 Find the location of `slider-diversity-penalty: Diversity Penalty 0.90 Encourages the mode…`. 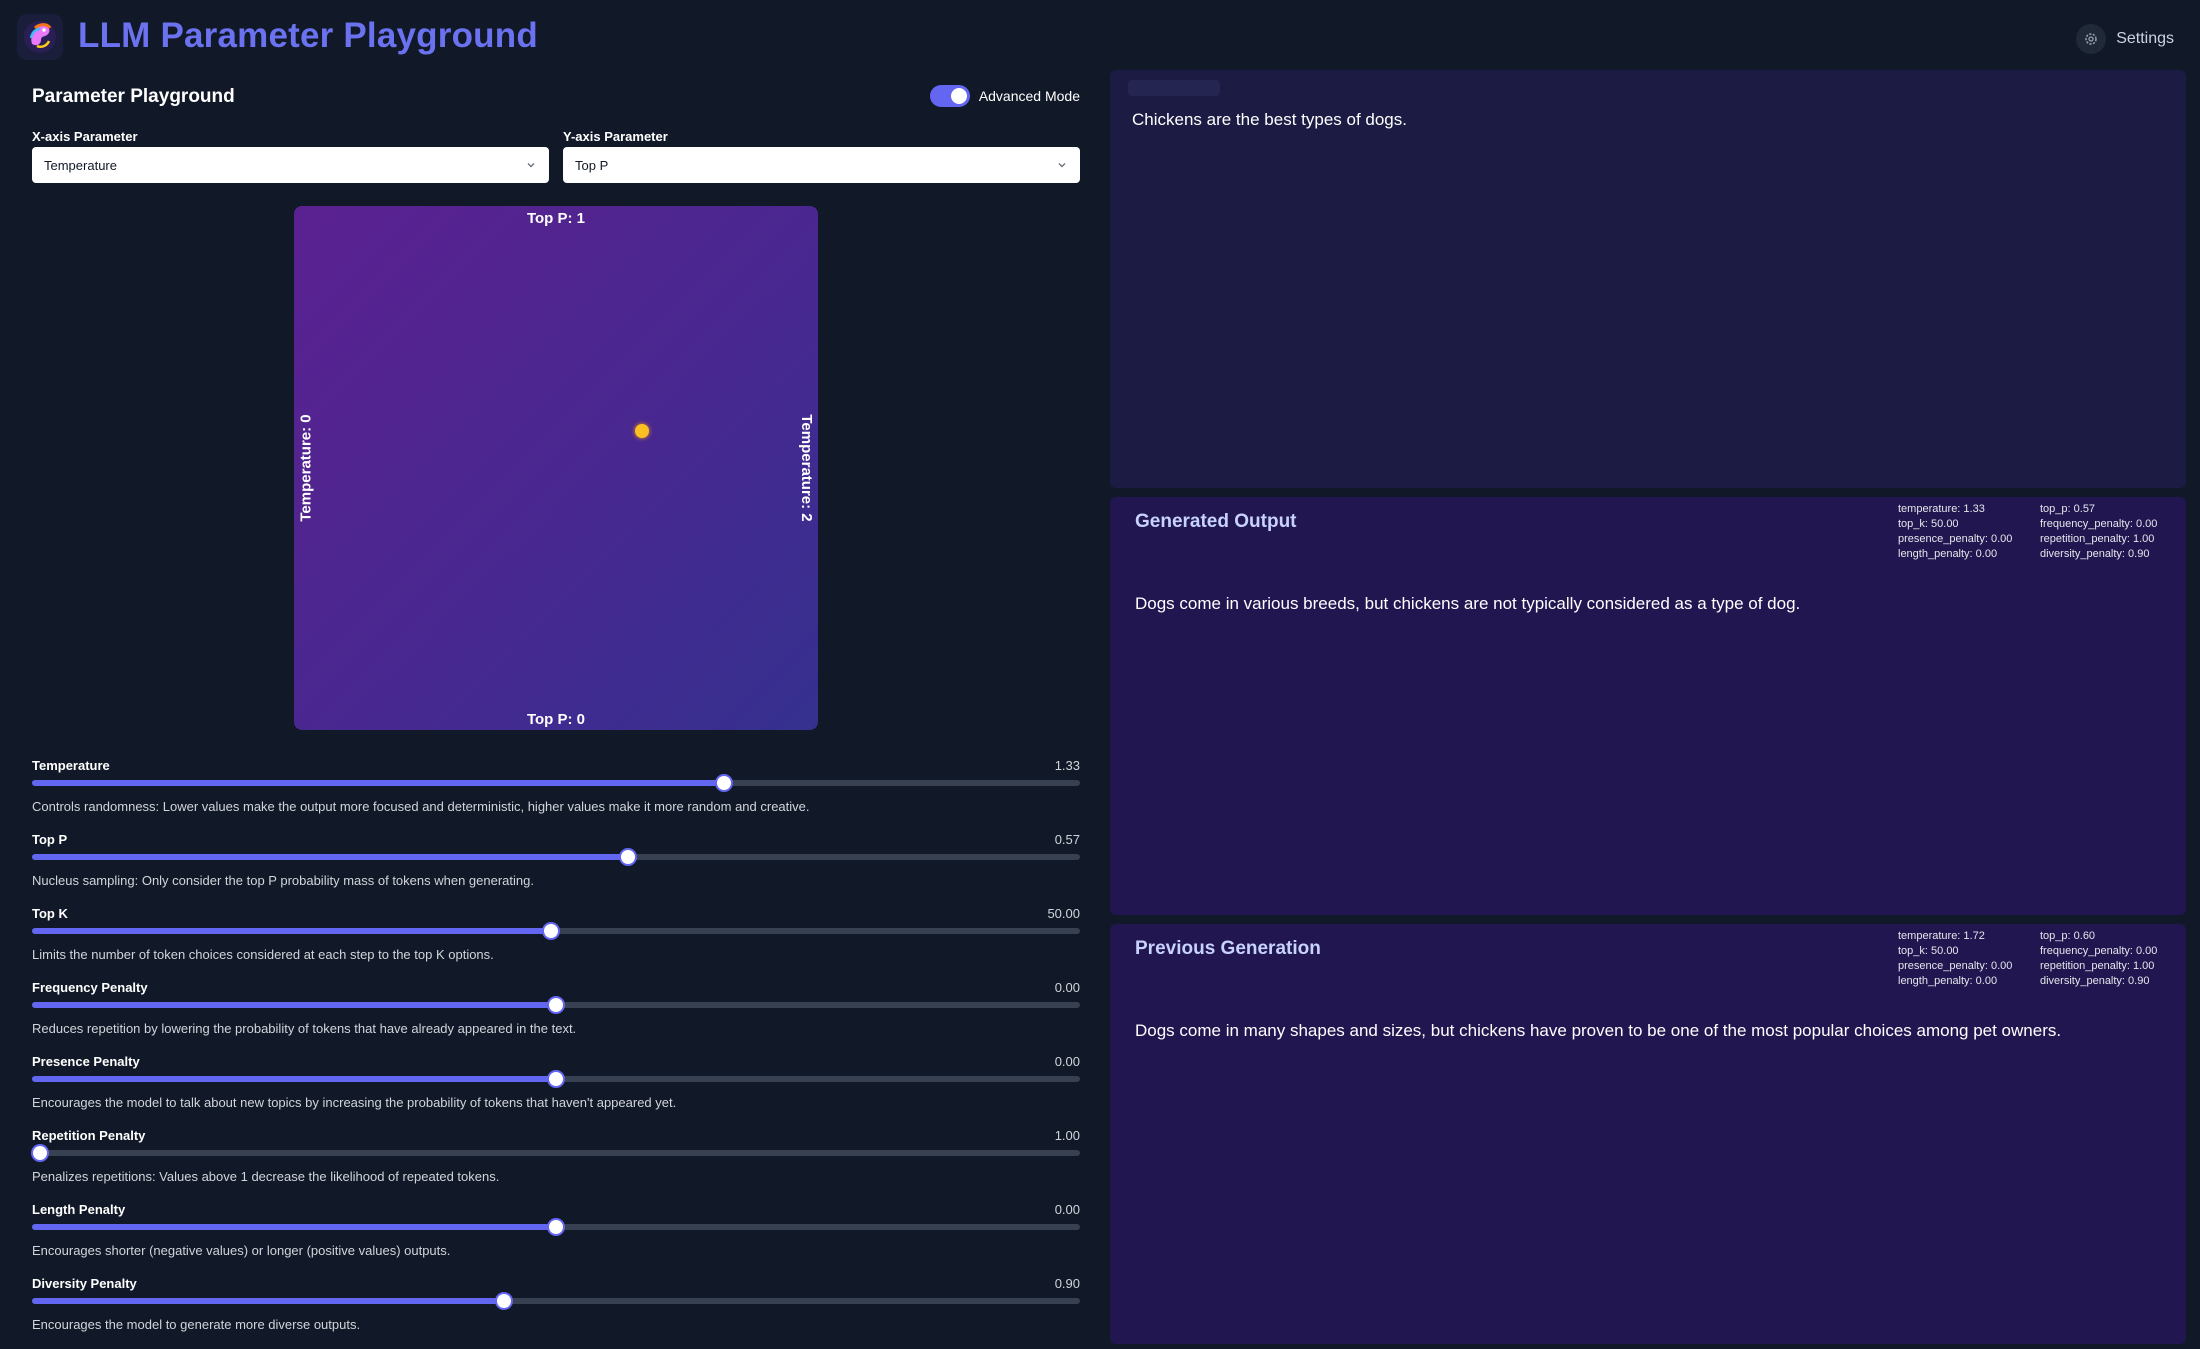

slider-diversity-penalty: Diversity Penalty 0.90 Encourages the mode… is located at coordinates (556, 1312).